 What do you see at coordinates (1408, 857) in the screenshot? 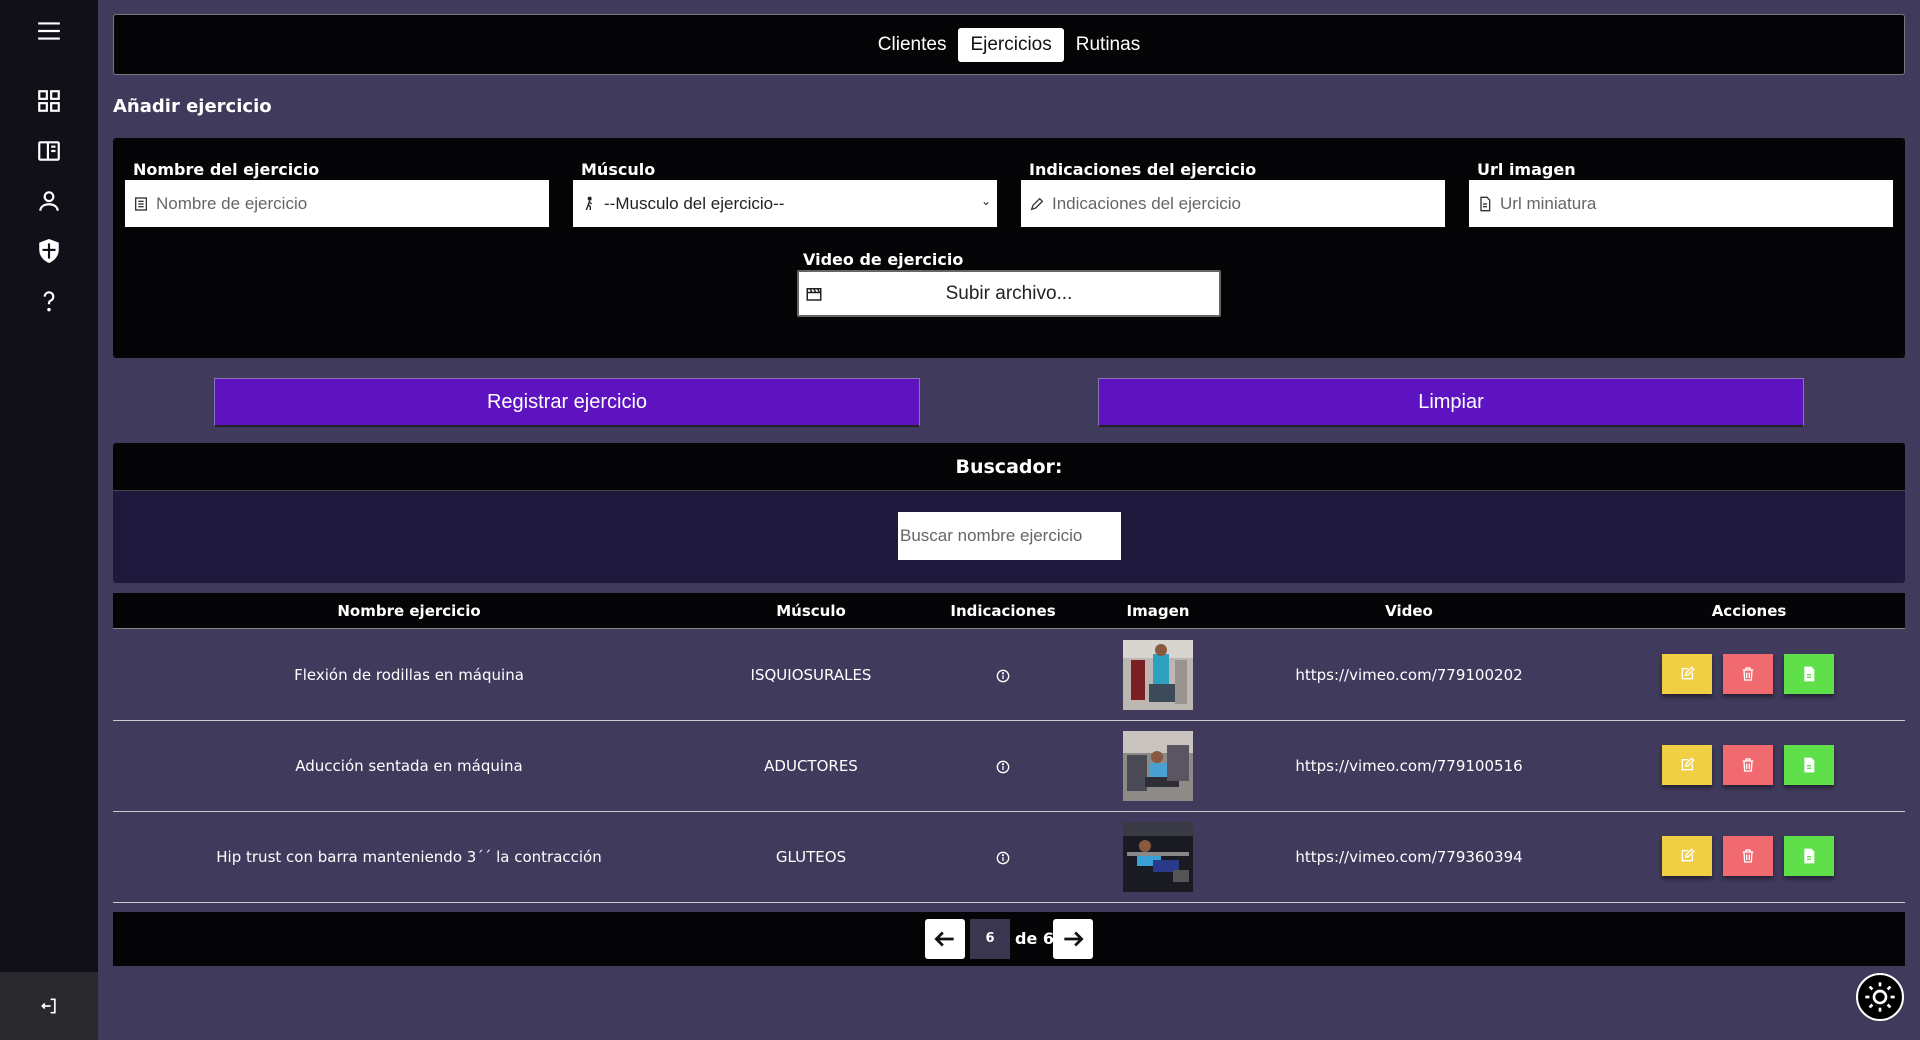
I see `cell-video: https://vimeo.com/779360394` at bounding box center [1408, 857].